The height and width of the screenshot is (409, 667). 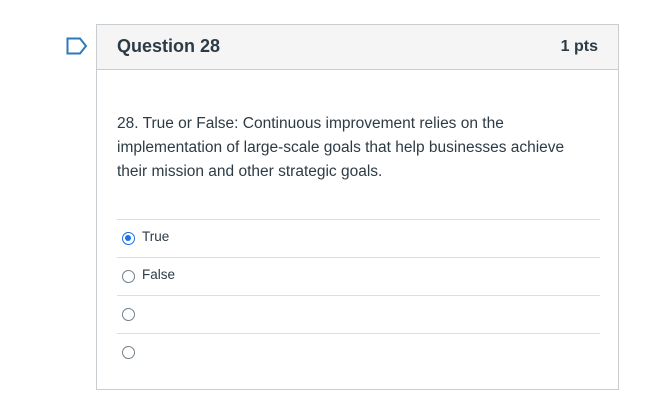 I want to click on question-header: Question 28 1 pts, so click(x=357, y=47).